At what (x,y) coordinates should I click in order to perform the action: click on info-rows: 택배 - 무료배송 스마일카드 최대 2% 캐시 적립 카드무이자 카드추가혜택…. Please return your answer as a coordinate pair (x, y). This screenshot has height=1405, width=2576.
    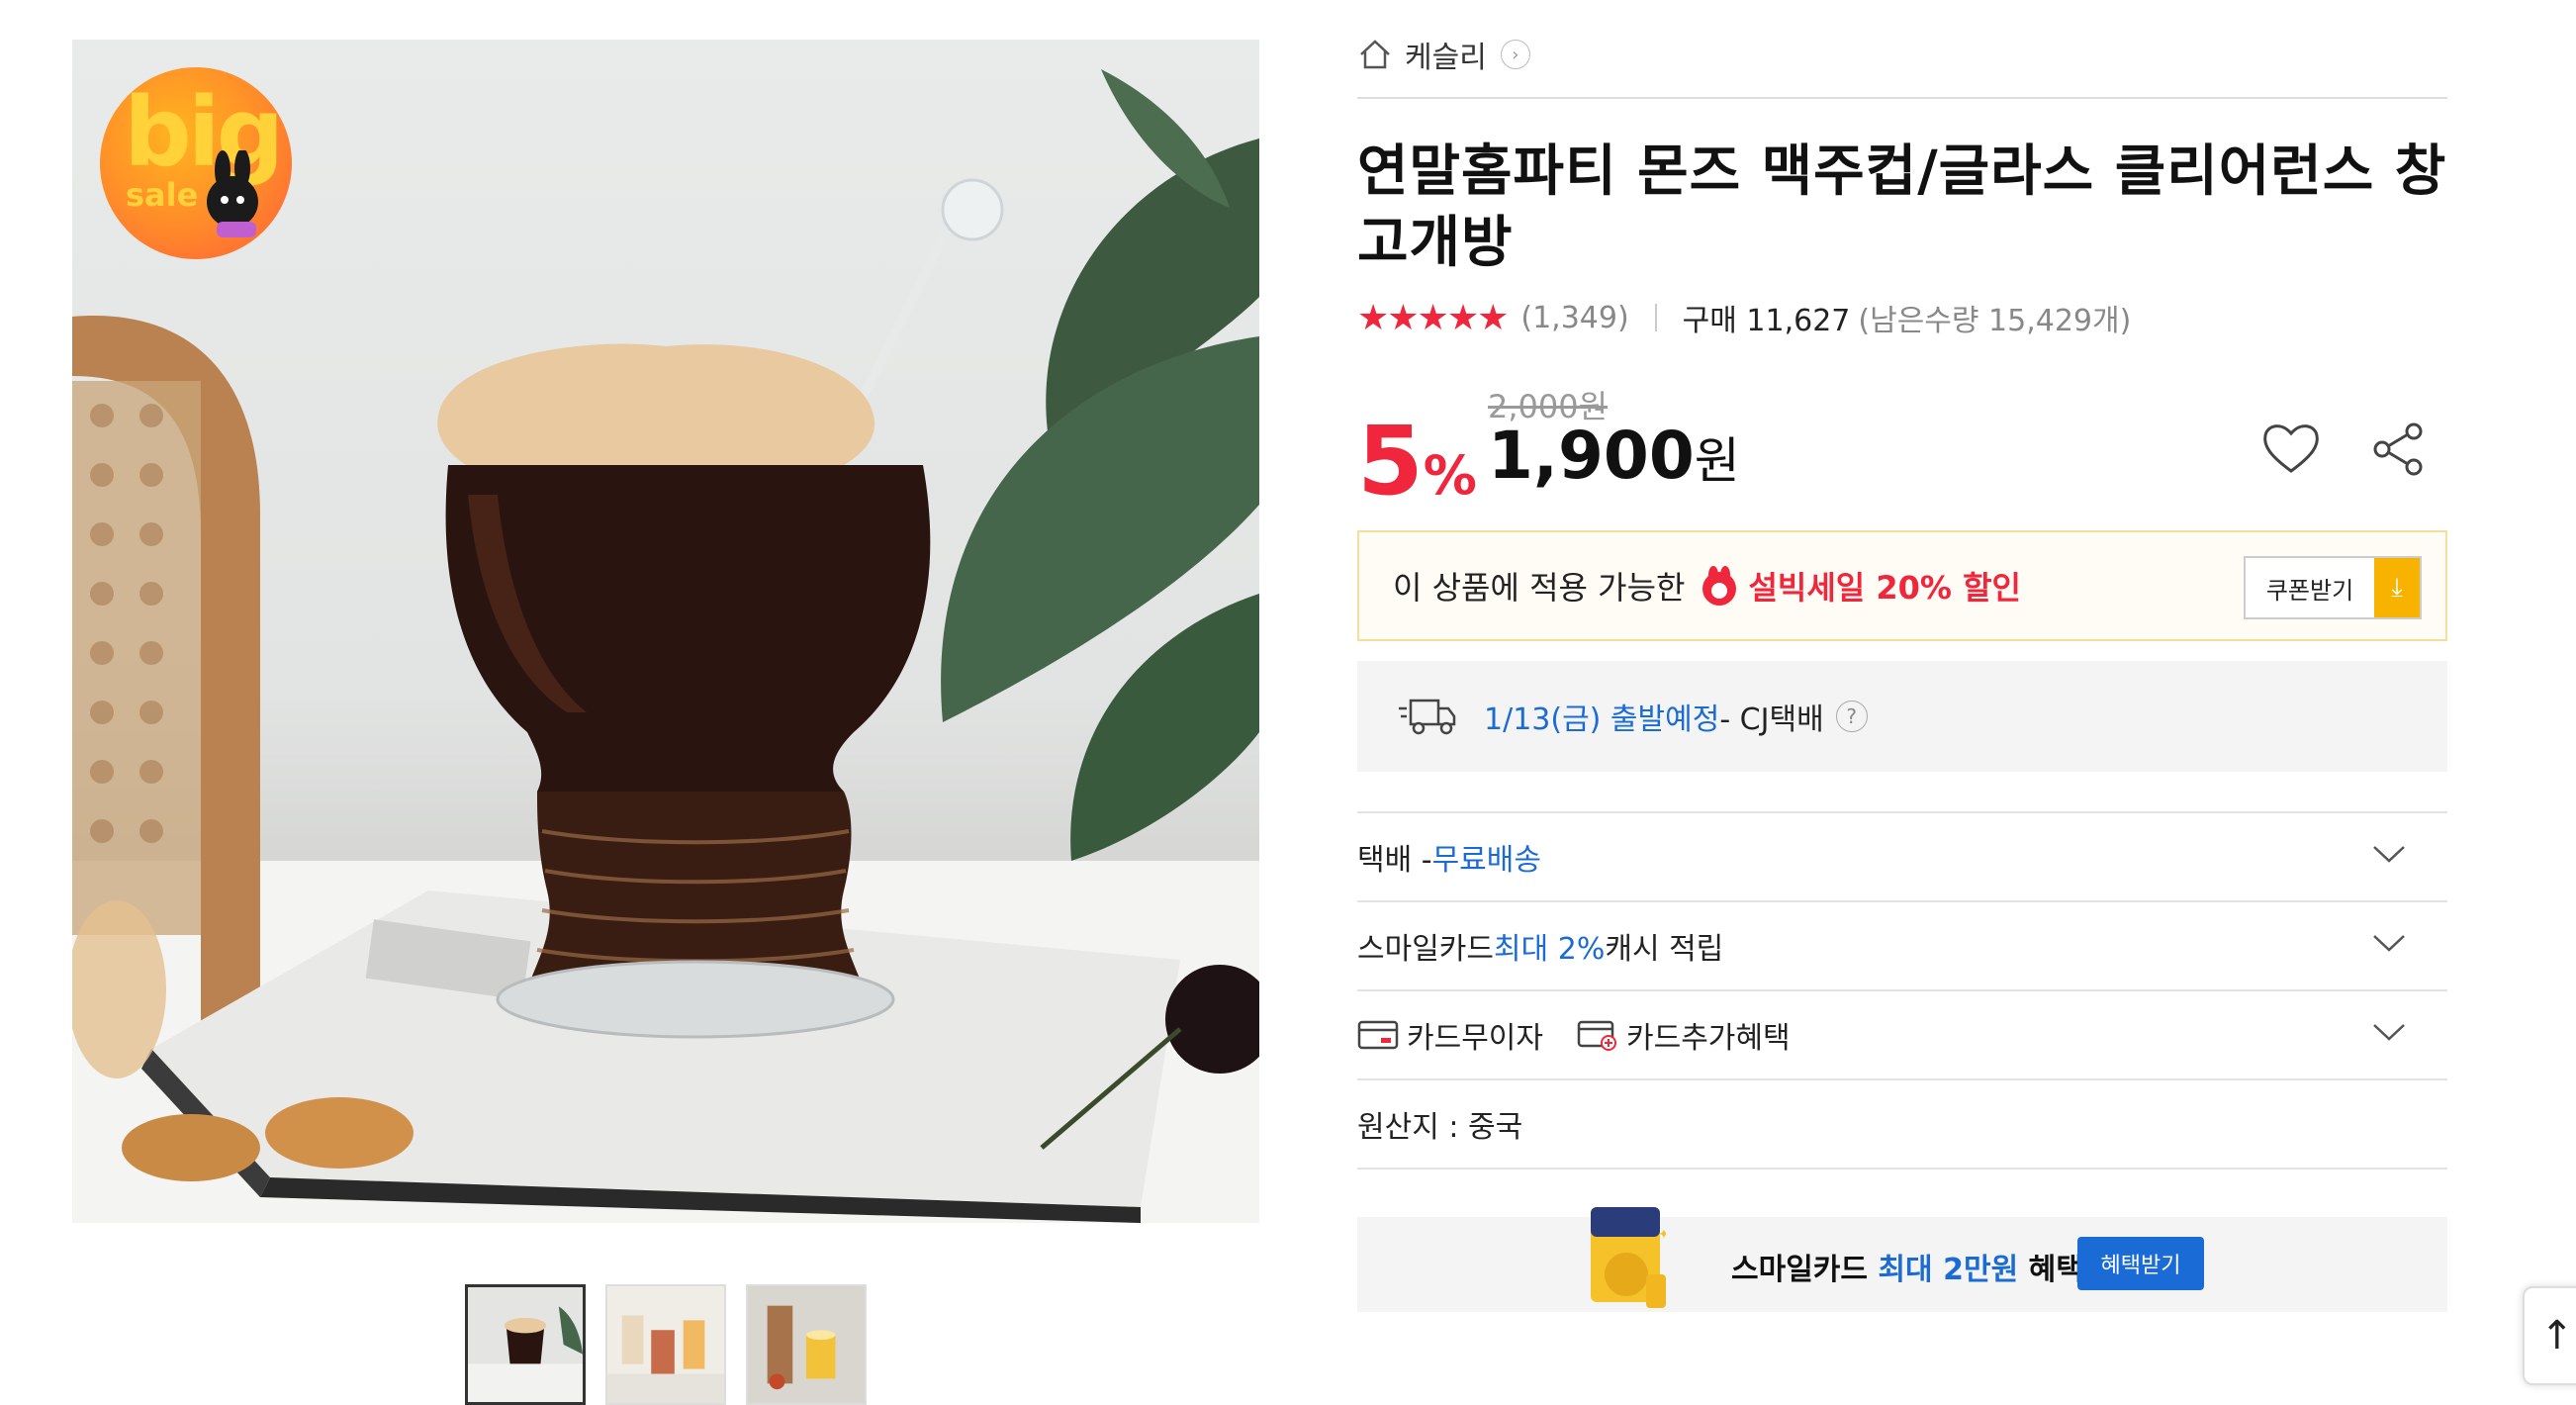
    Looking at the image, I should click on (1902, 991).